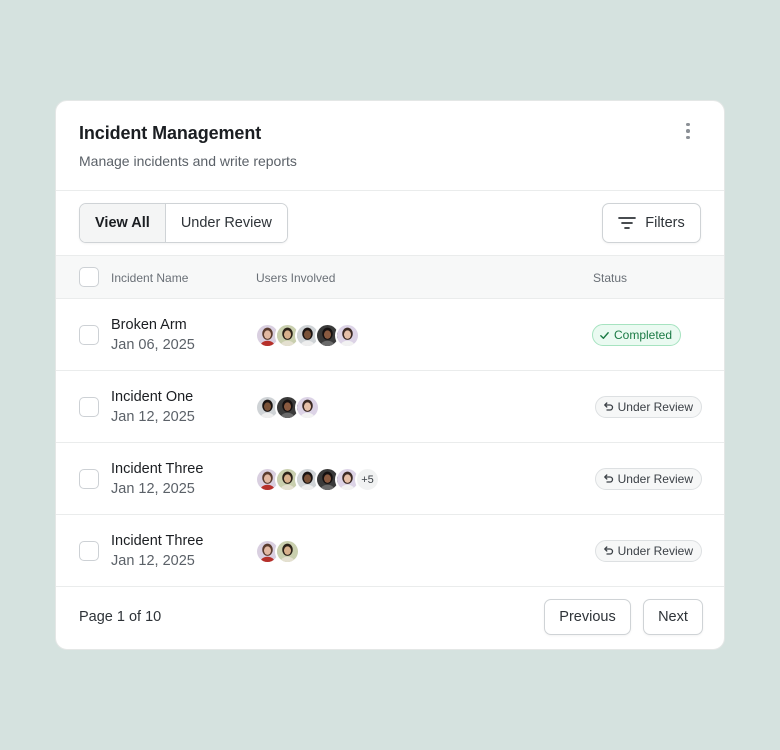 The height and width of the screenshot is (750, 780). Describe the element at coordinates (610, 278) in the screenshot. I see `column-header-status: Status` at that location.